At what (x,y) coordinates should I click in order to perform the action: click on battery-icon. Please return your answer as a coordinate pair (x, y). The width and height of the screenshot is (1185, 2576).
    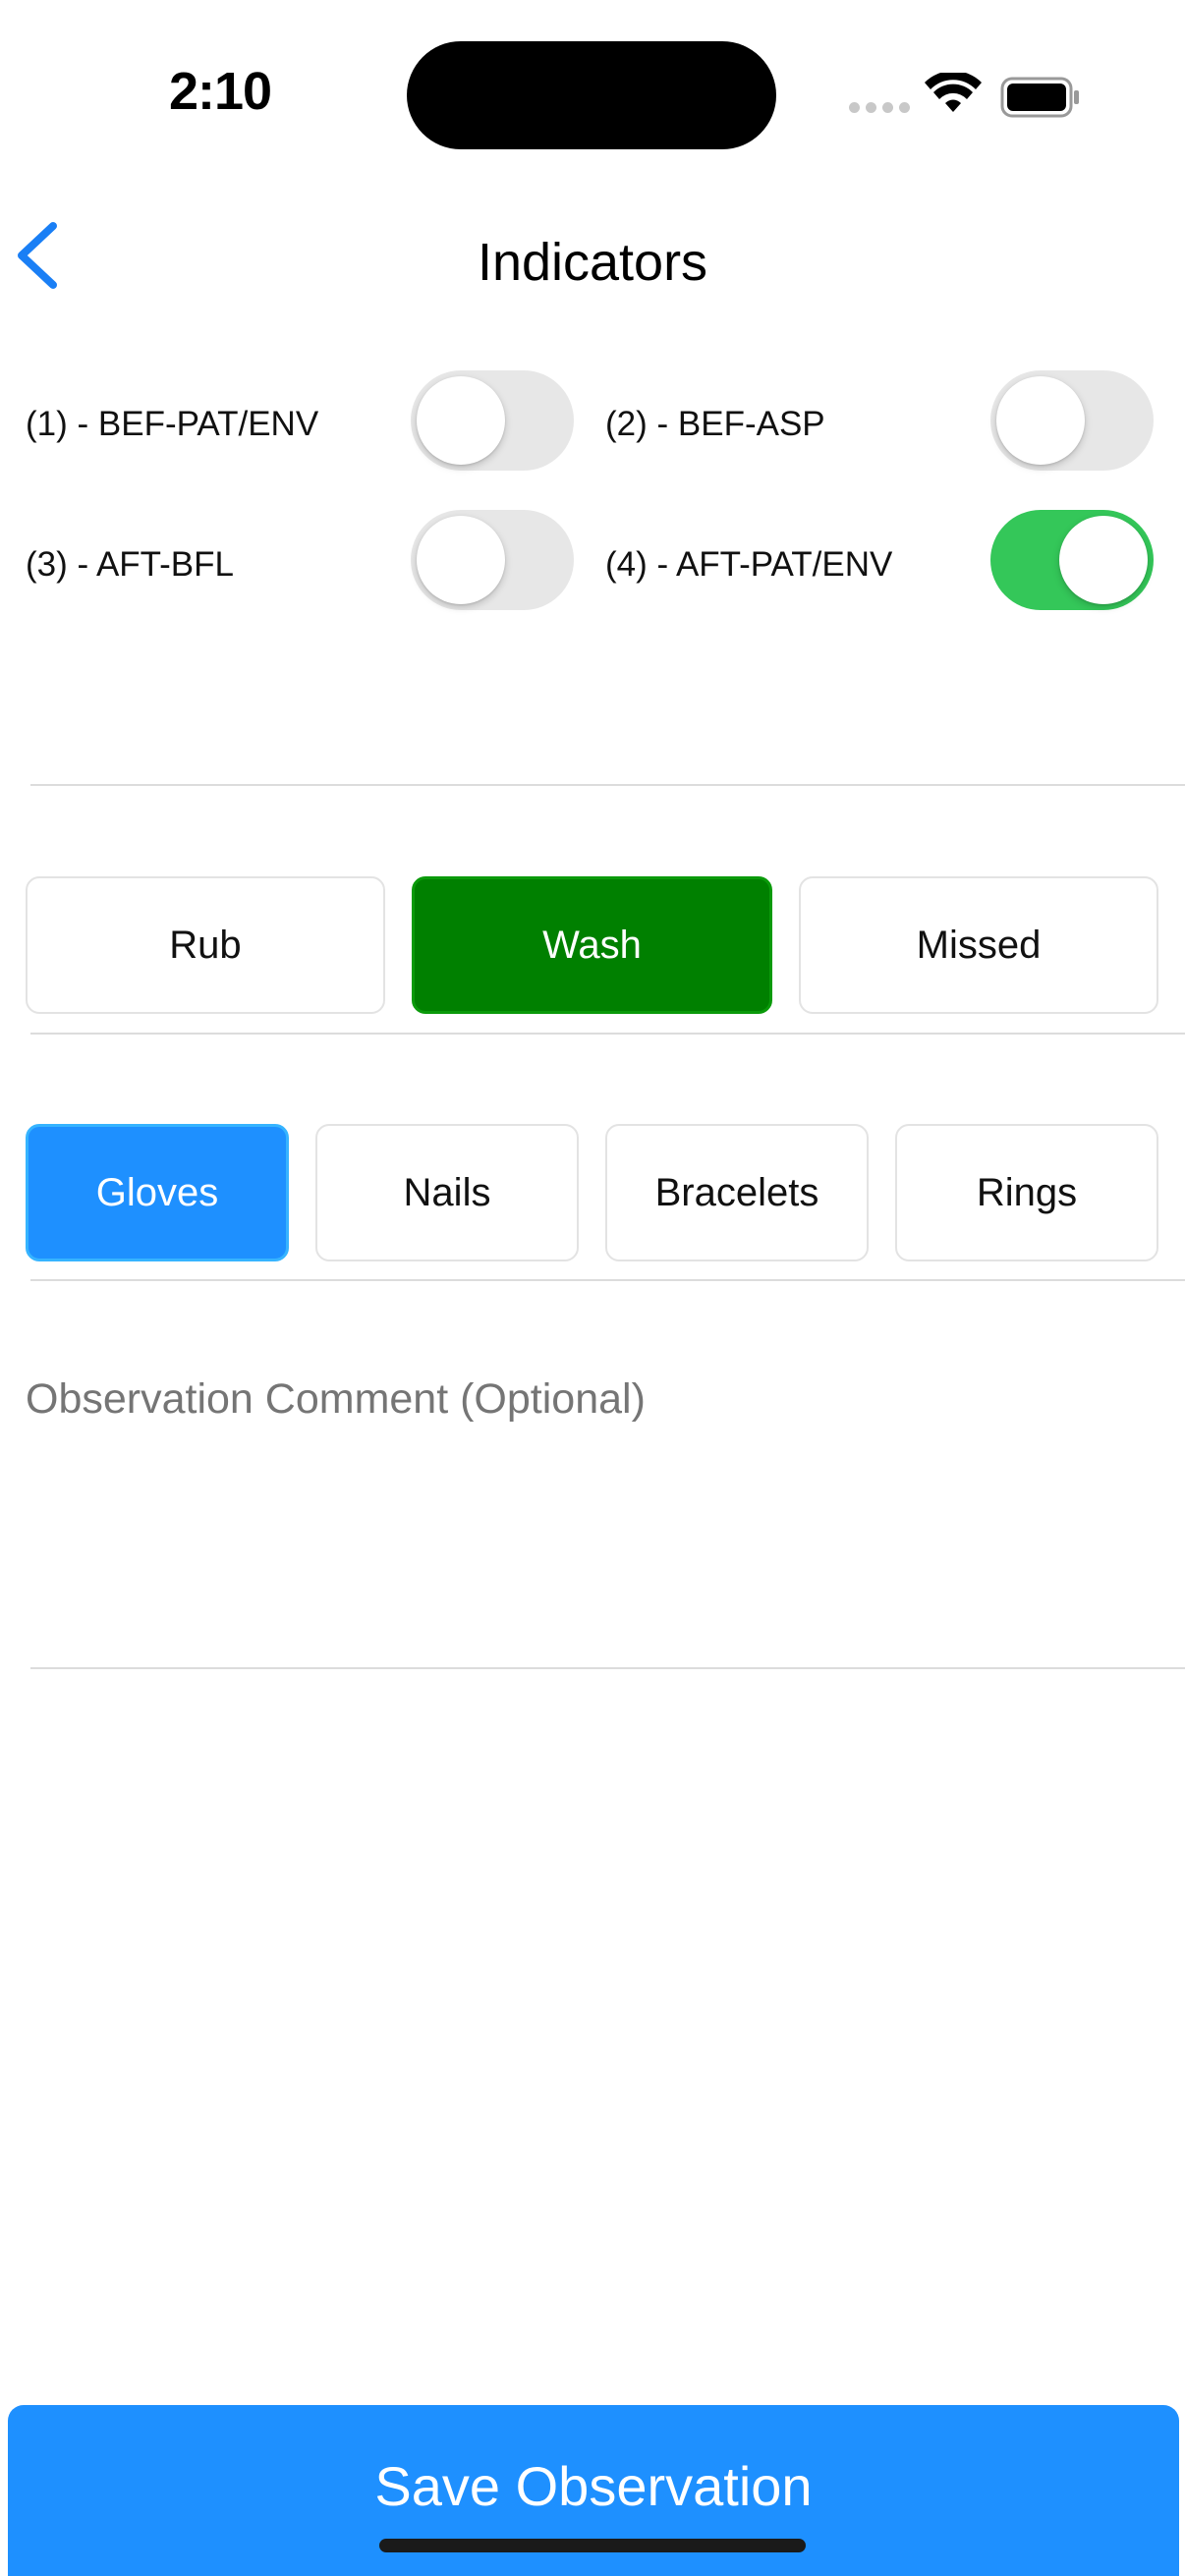
    Looking at the image, I should click on (1040, 97).